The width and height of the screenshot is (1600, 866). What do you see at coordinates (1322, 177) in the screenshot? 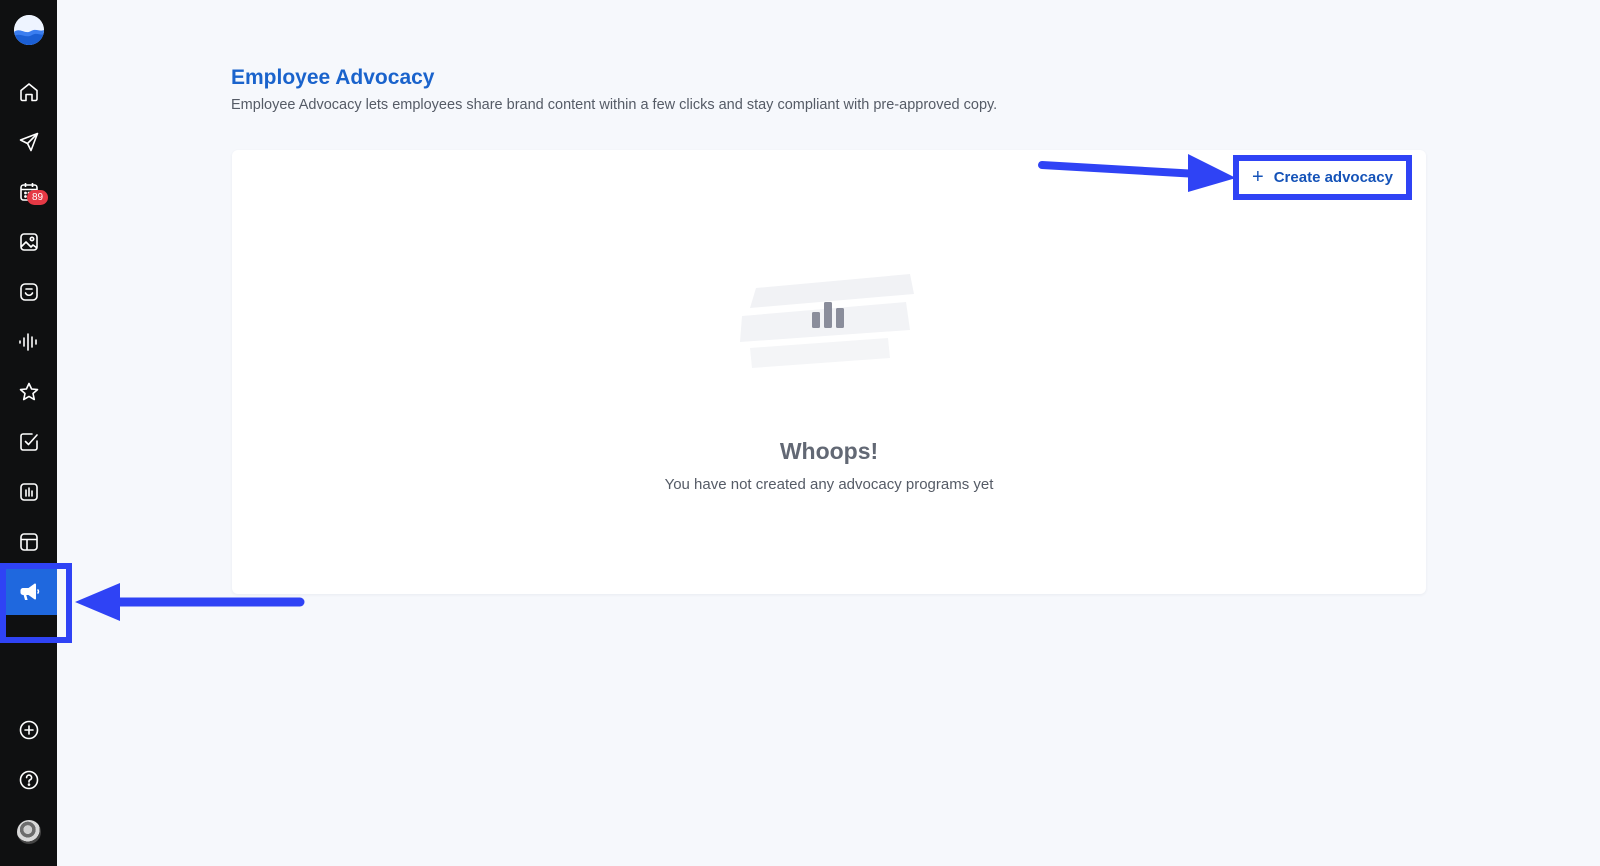
I see `annotation-highlight-create` at bounding box center [1322, 177].